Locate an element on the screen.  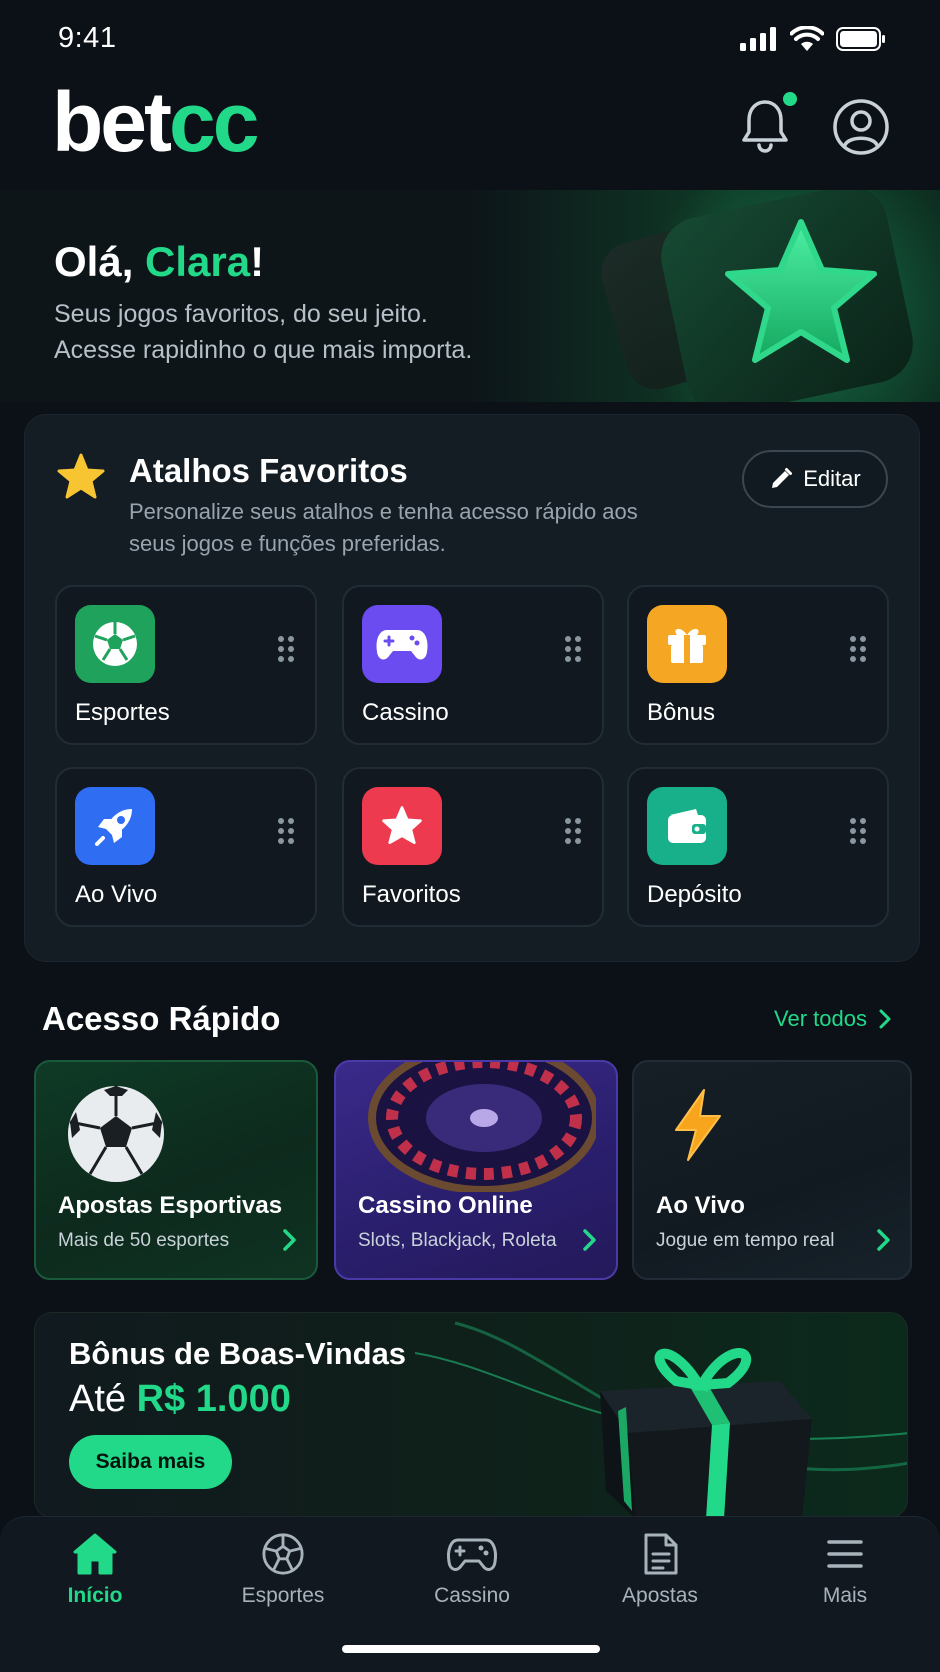
battery-icon is located at coordinates (860, 39).